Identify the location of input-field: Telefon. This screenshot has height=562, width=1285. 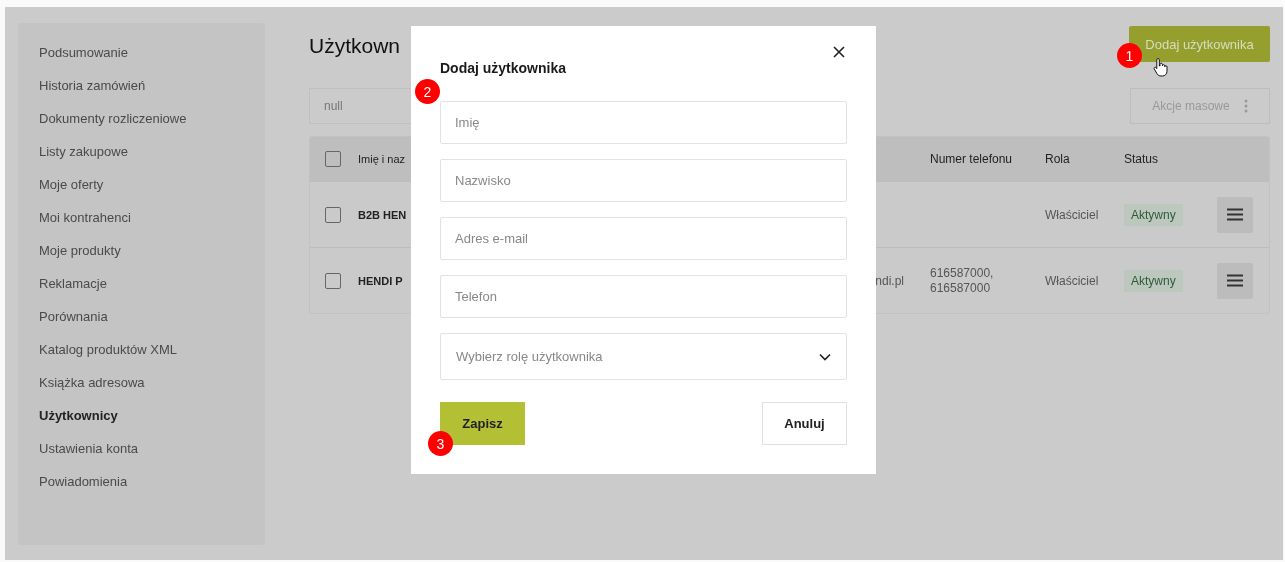
(643, 296).